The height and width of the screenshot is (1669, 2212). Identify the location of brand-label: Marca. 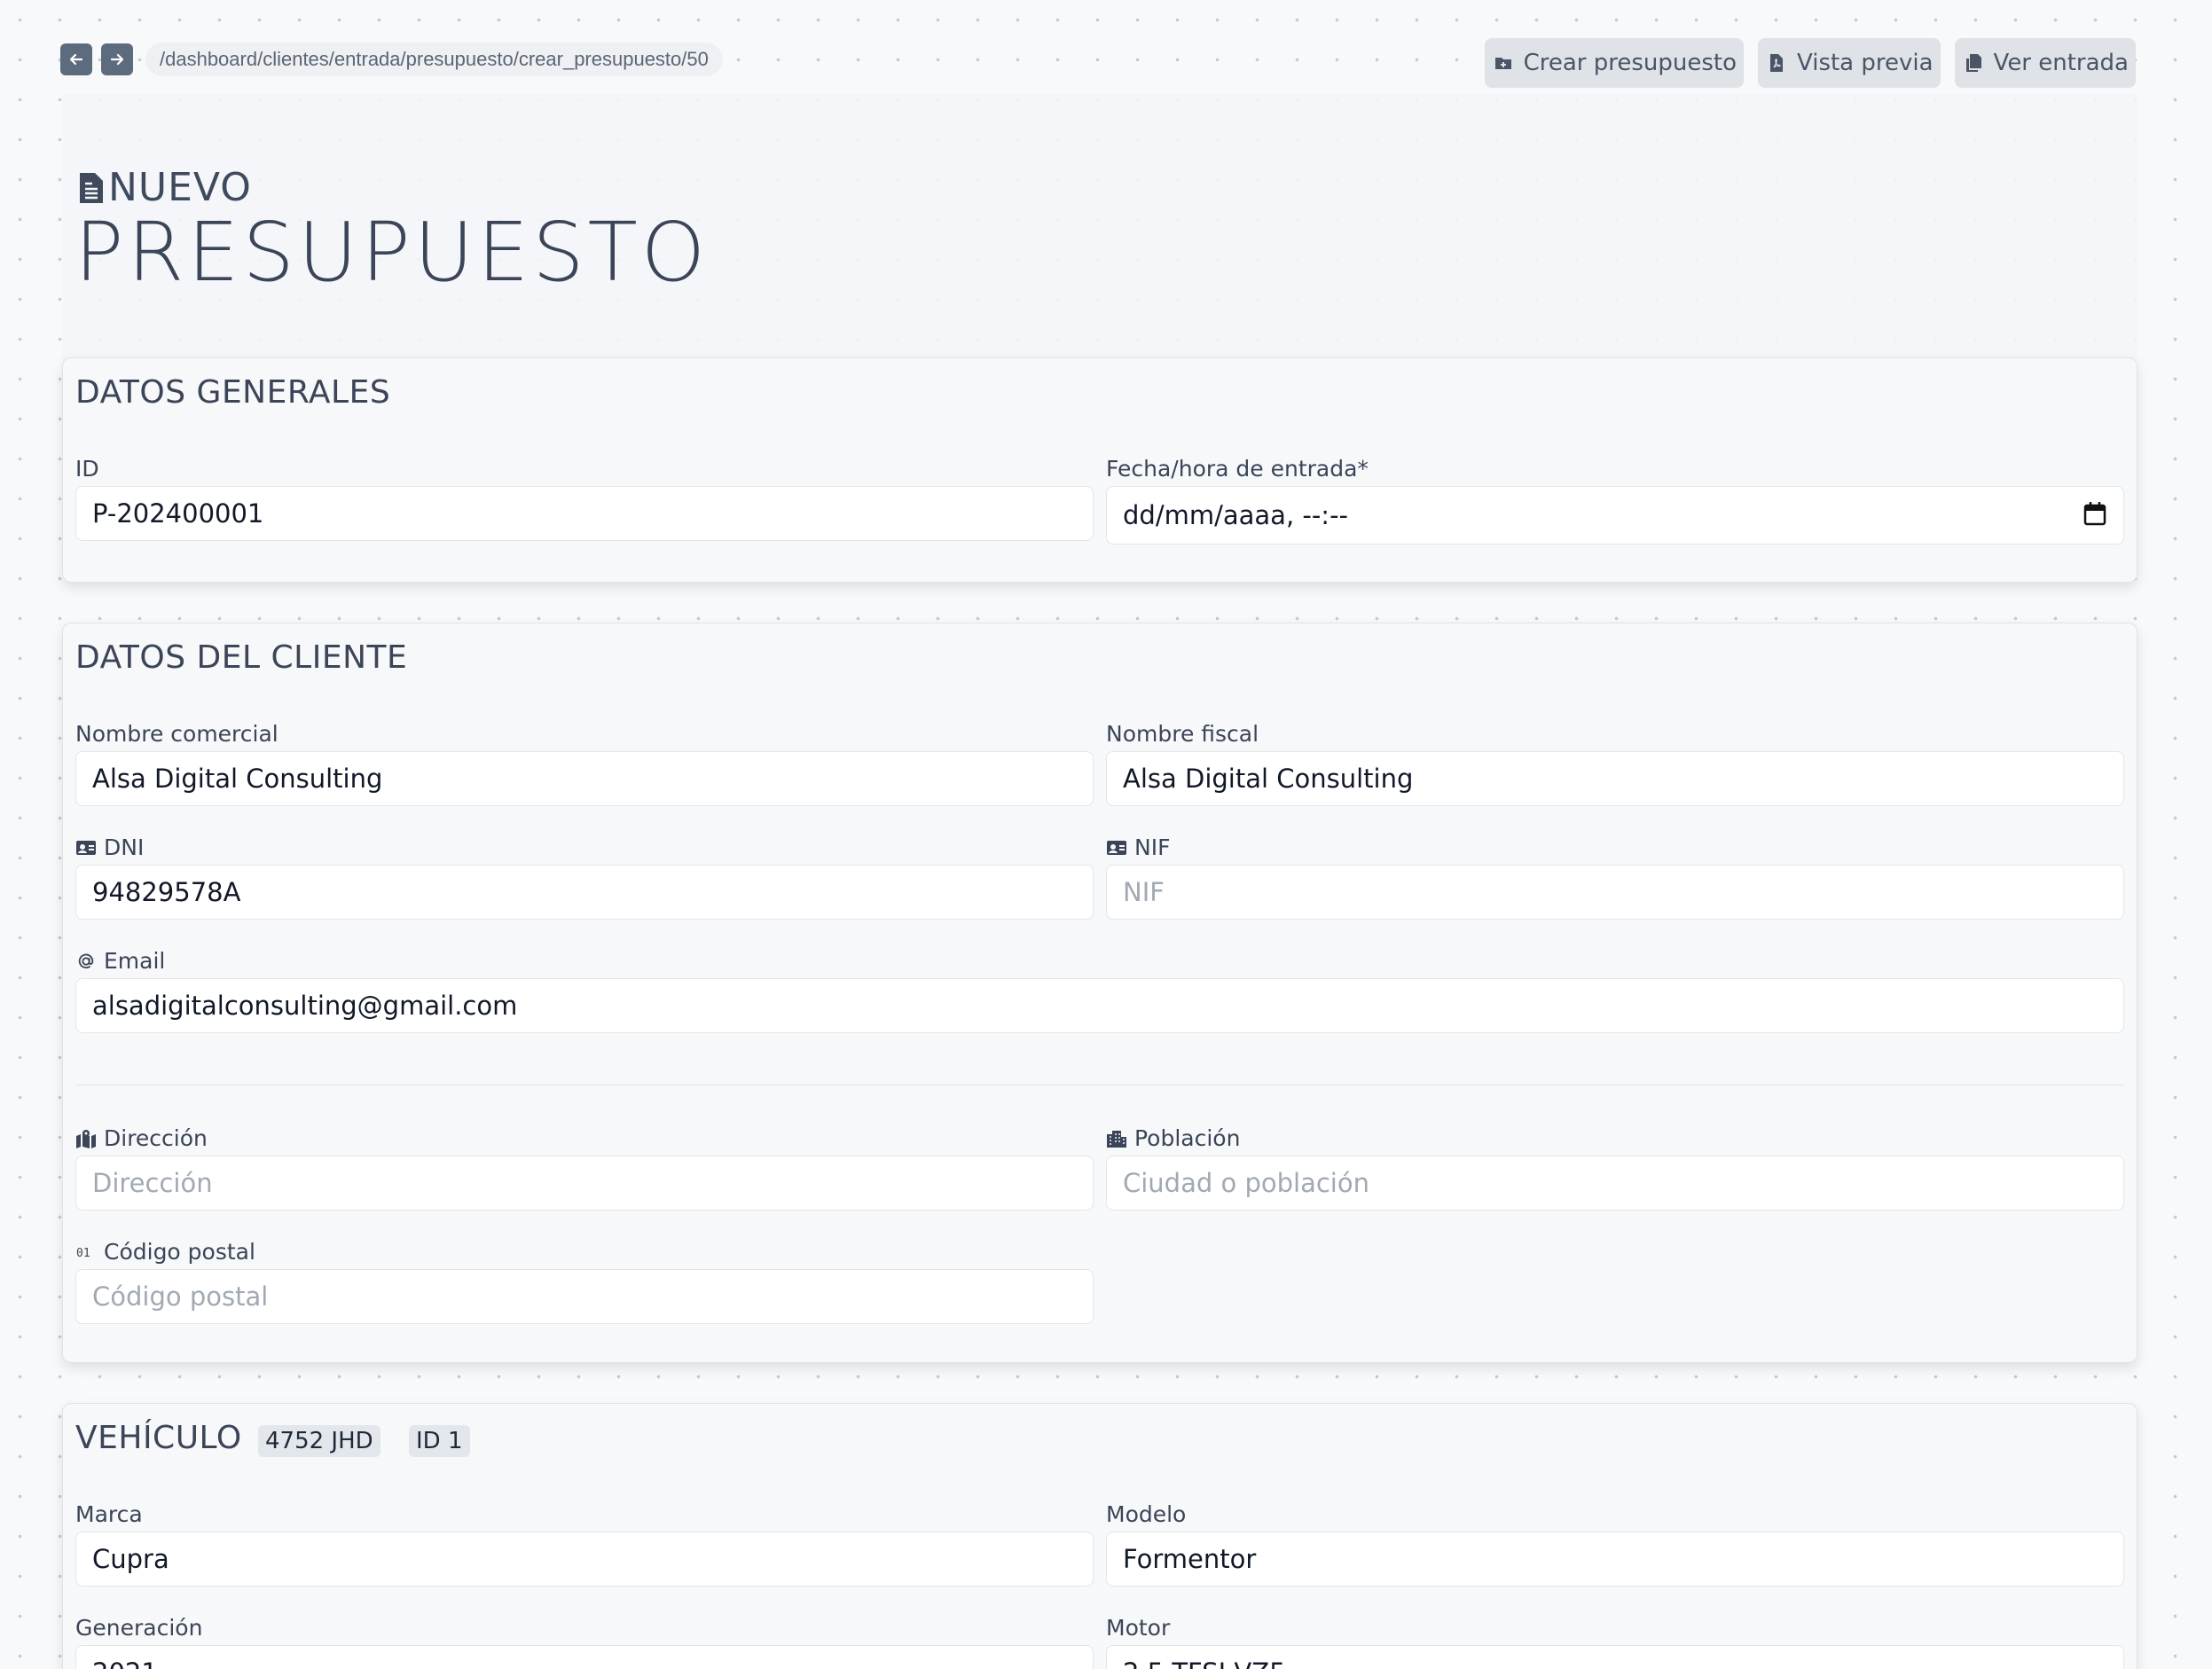
(109, 1514).